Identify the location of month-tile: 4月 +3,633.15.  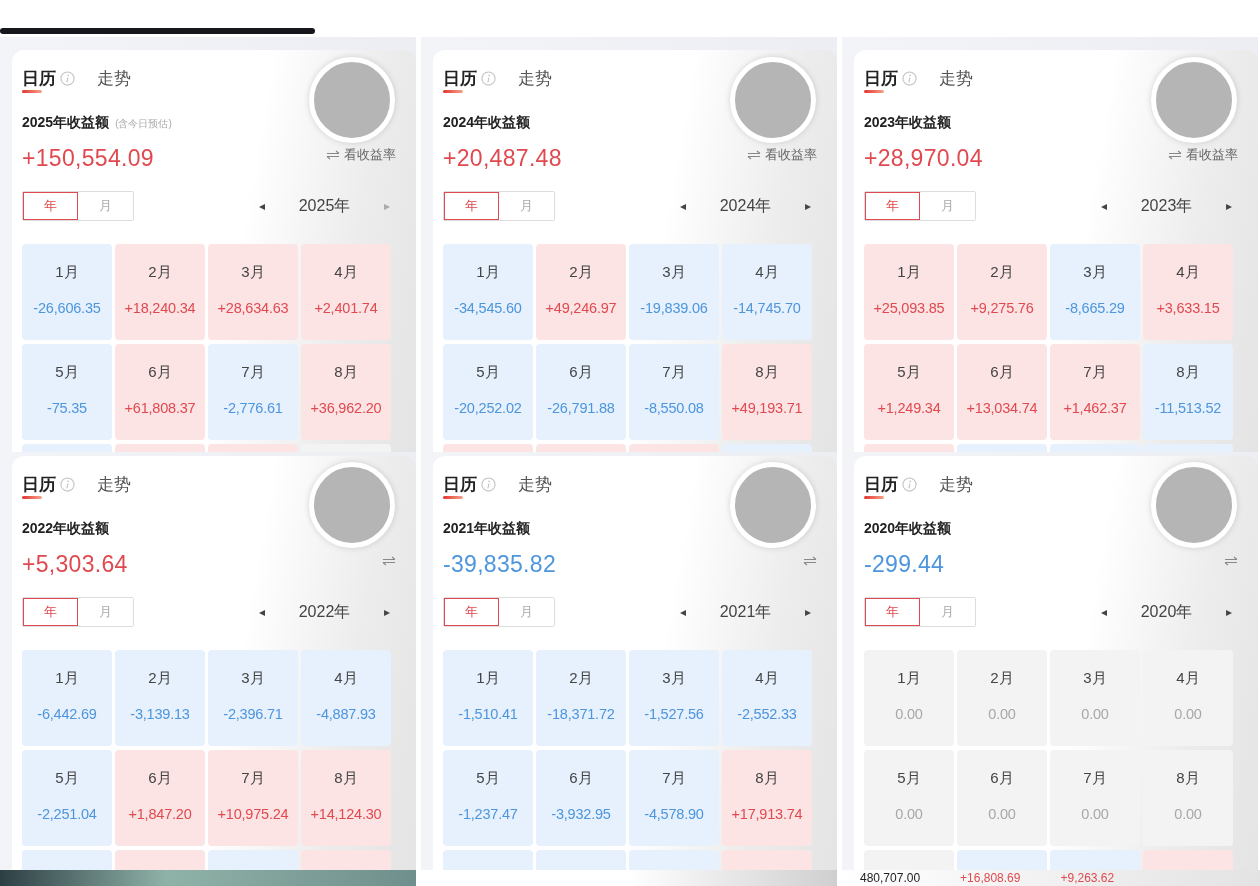
(1188, 292).